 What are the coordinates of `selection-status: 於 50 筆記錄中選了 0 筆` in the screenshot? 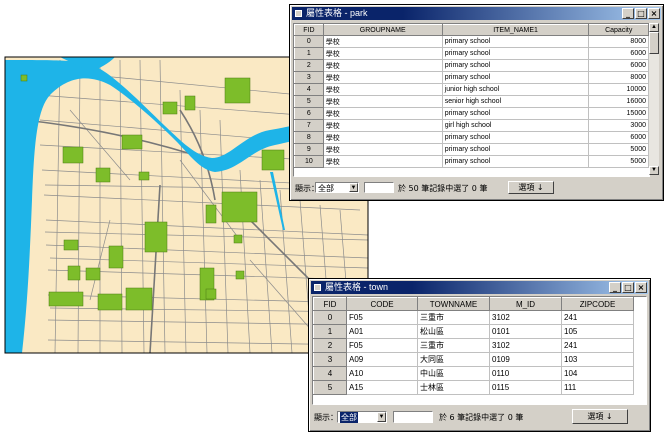 It's located at (443, 188).